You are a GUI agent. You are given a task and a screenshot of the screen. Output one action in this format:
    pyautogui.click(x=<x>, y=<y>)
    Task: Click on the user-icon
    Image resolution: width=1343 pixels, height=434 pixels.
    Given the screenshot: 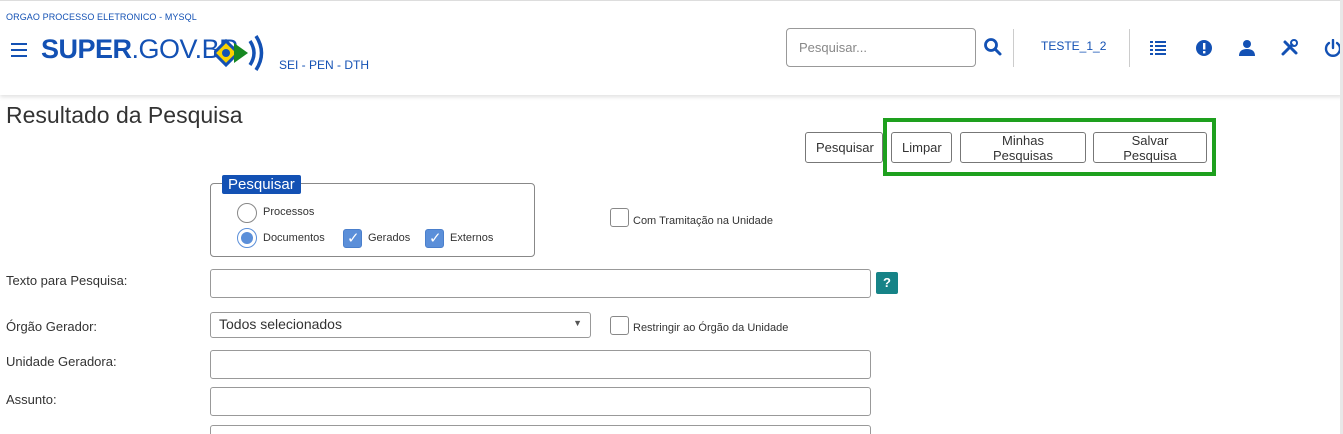 What is the action you would take?
    pyautogui.click(x=1247, y=48)
    